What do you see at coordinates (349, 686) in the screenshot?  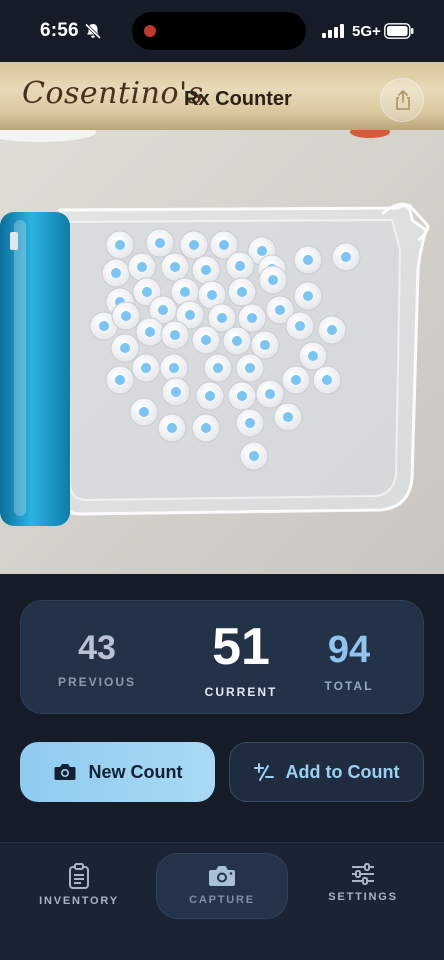 I see `total-count-label: TOTAL` at bounding box center [349, 686].